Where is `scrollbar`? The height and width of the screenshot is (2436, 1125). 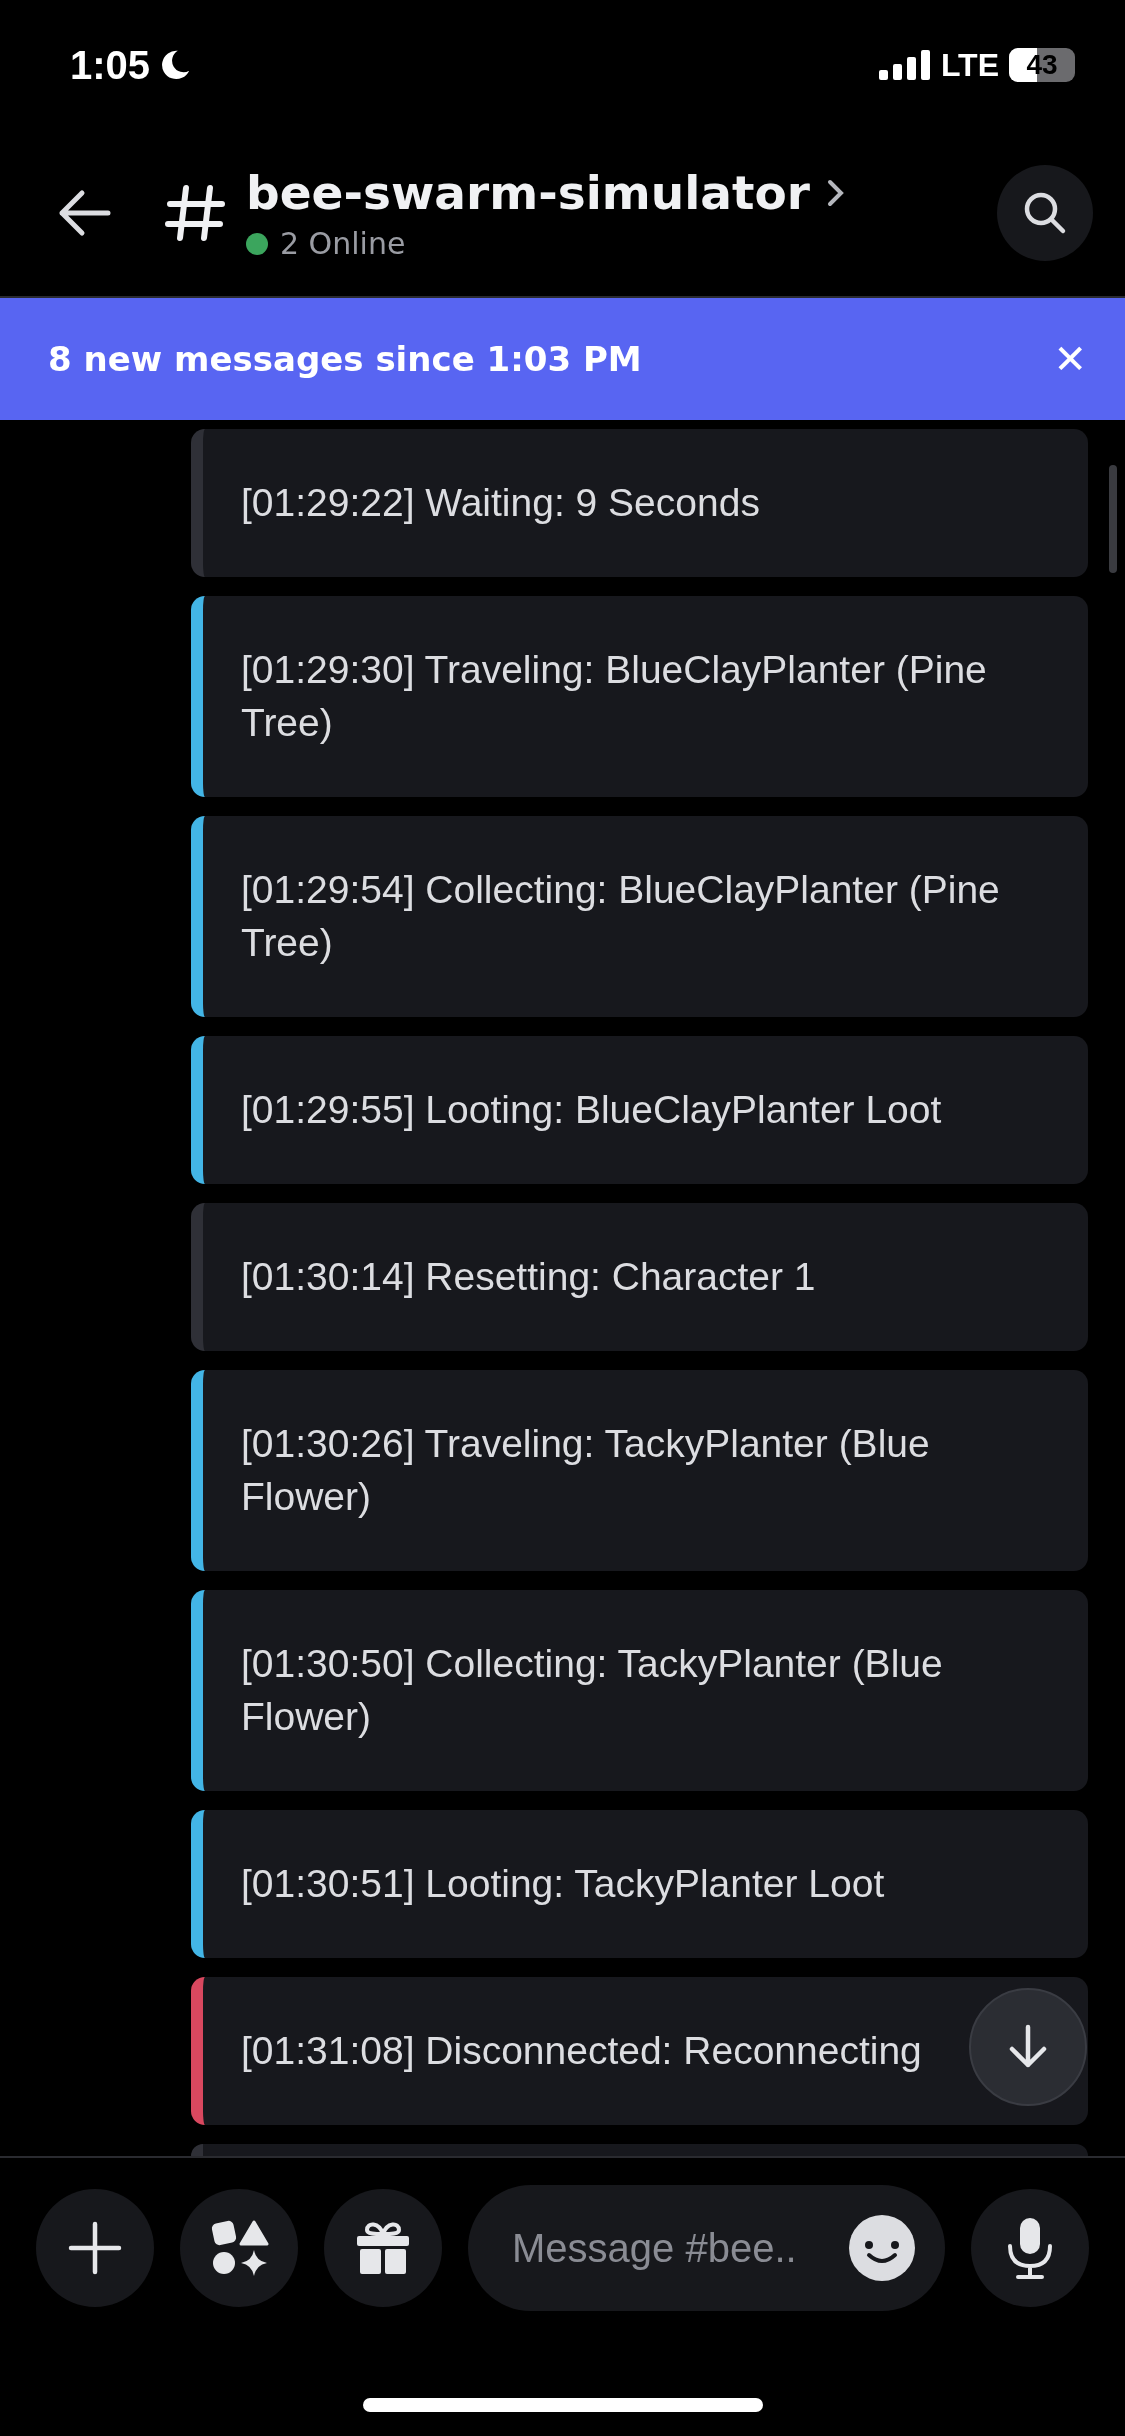 scrollbar is located at coordinates (1113, 519).